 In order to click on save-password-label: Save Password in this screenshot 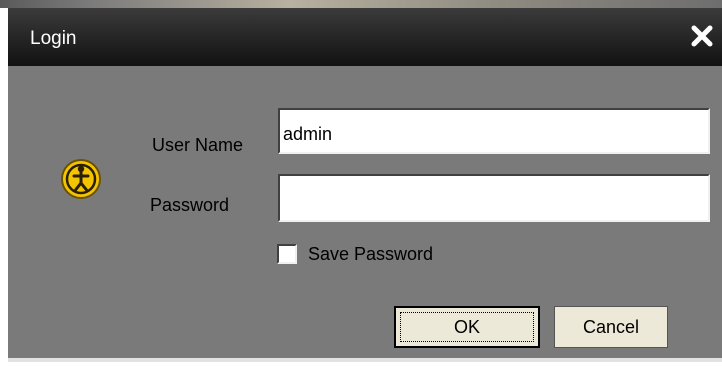, I will do `click(371, 253)`.